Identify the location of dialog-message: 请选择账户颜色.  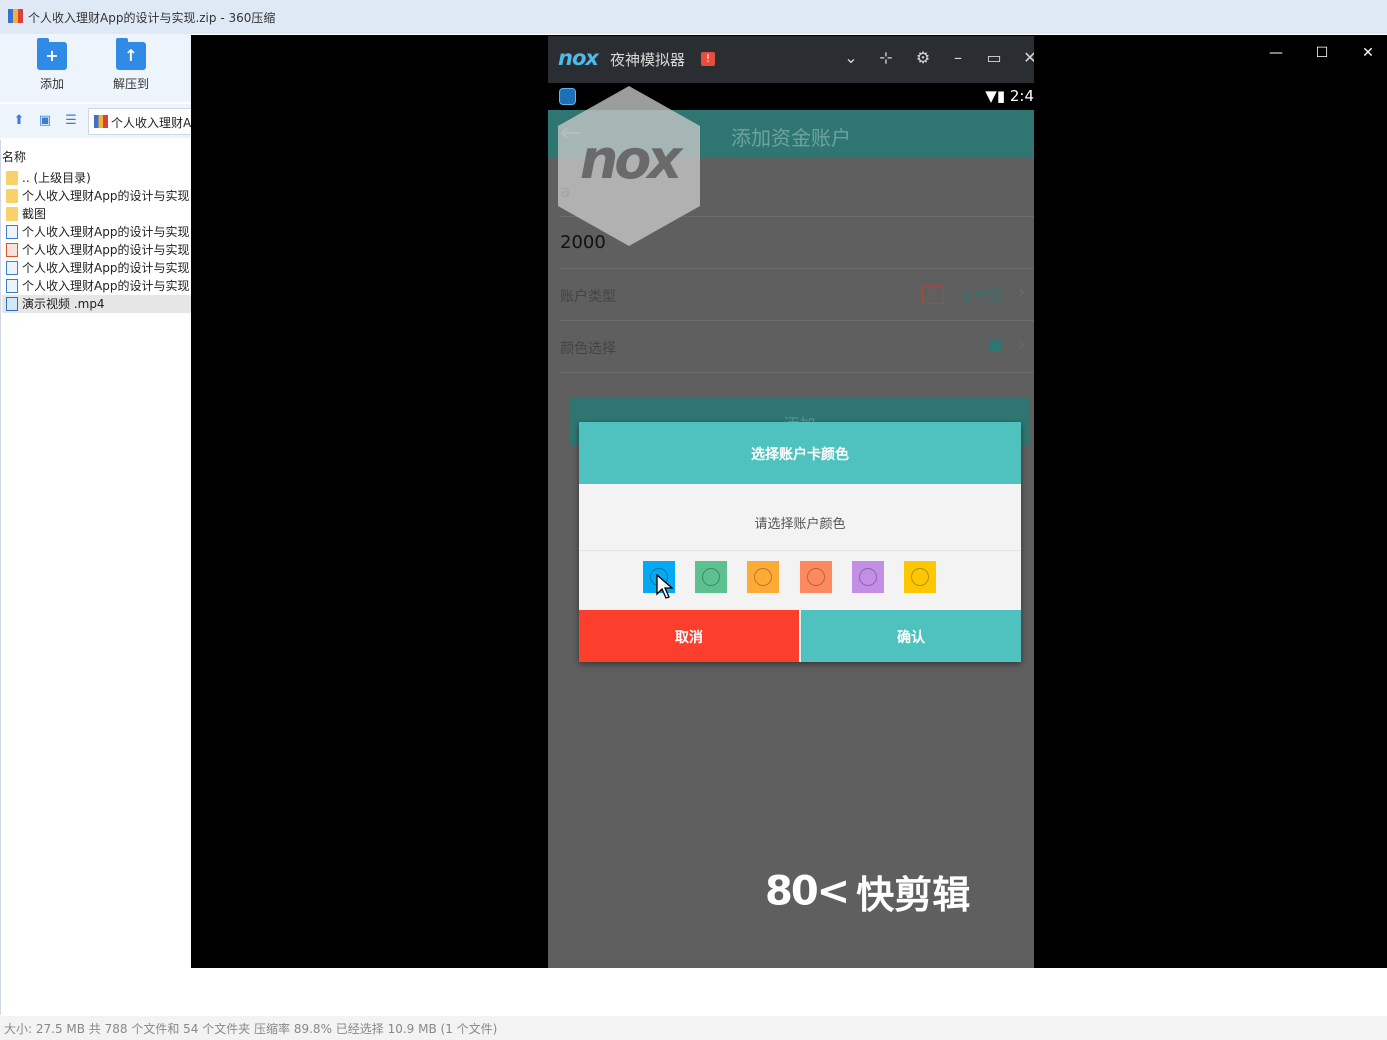
(800, 524).